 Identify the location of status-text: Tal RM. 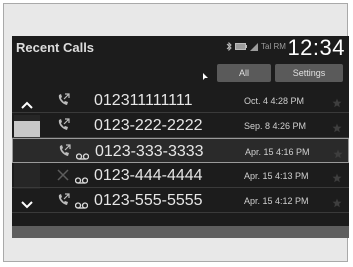
(273, 46).